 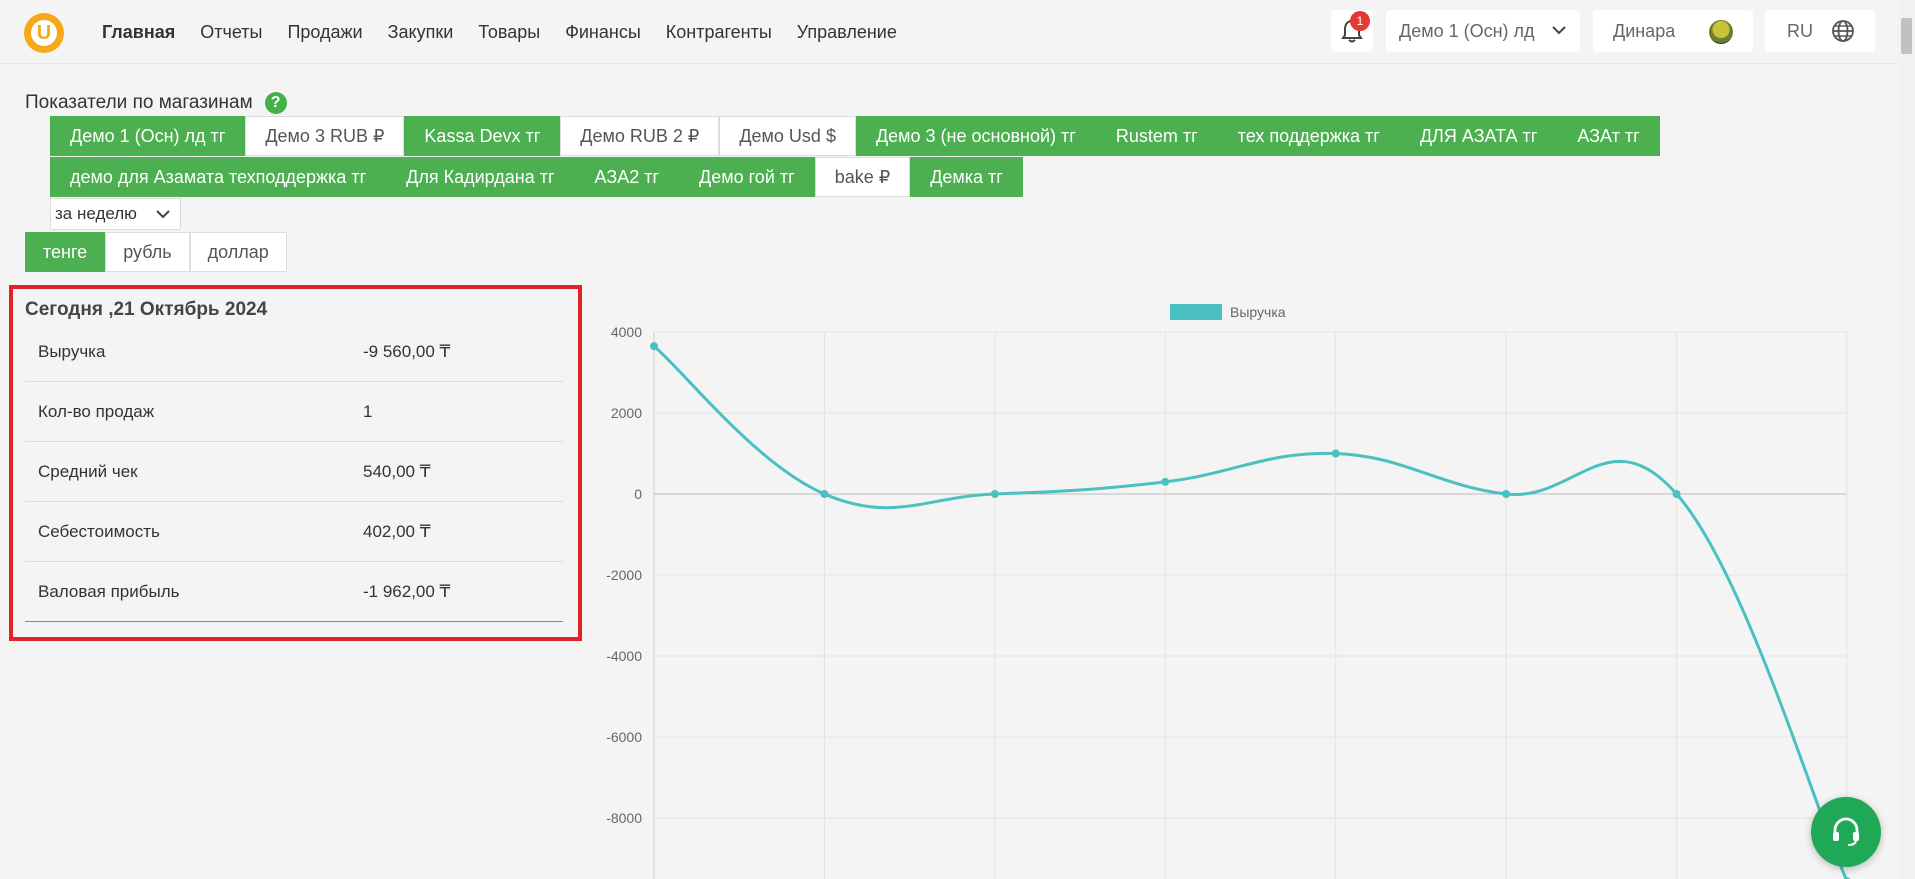 I want to click on nav-item: Продажи, so click(x=324, y=32).